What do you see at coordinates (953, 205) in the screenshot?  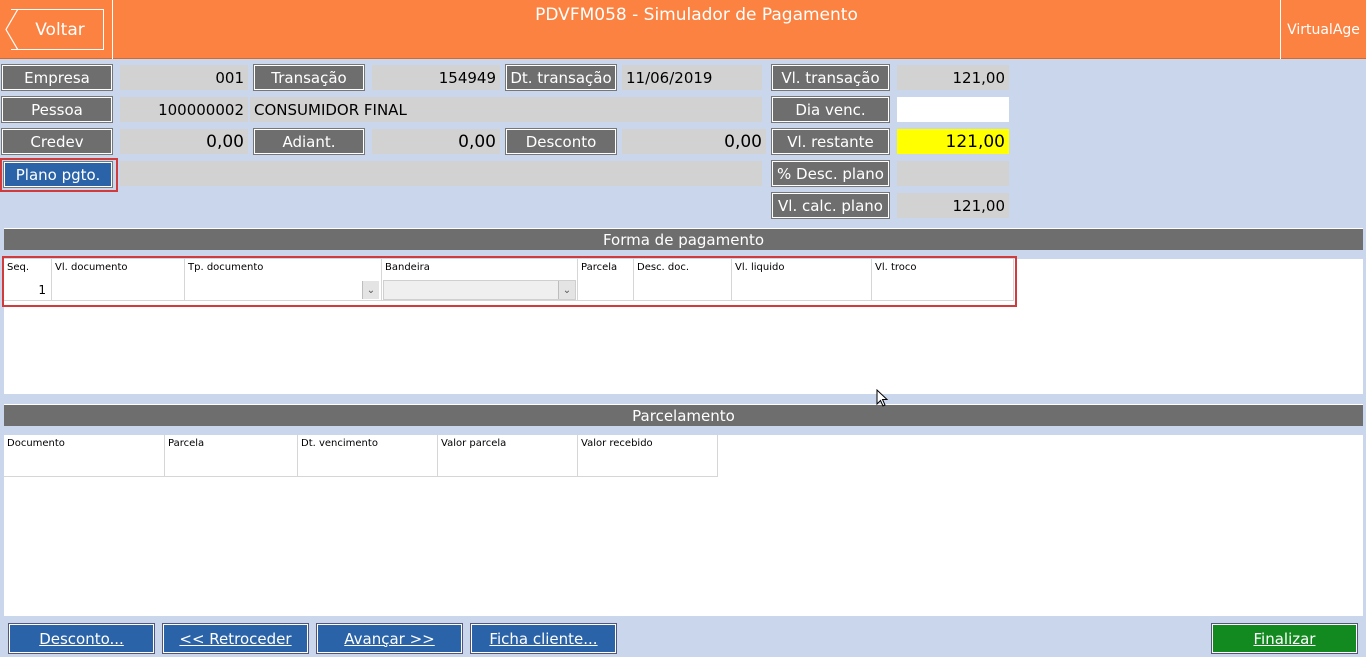 I see `vl-calc-plano-field: 121,00` at bounding box center [953, 205].